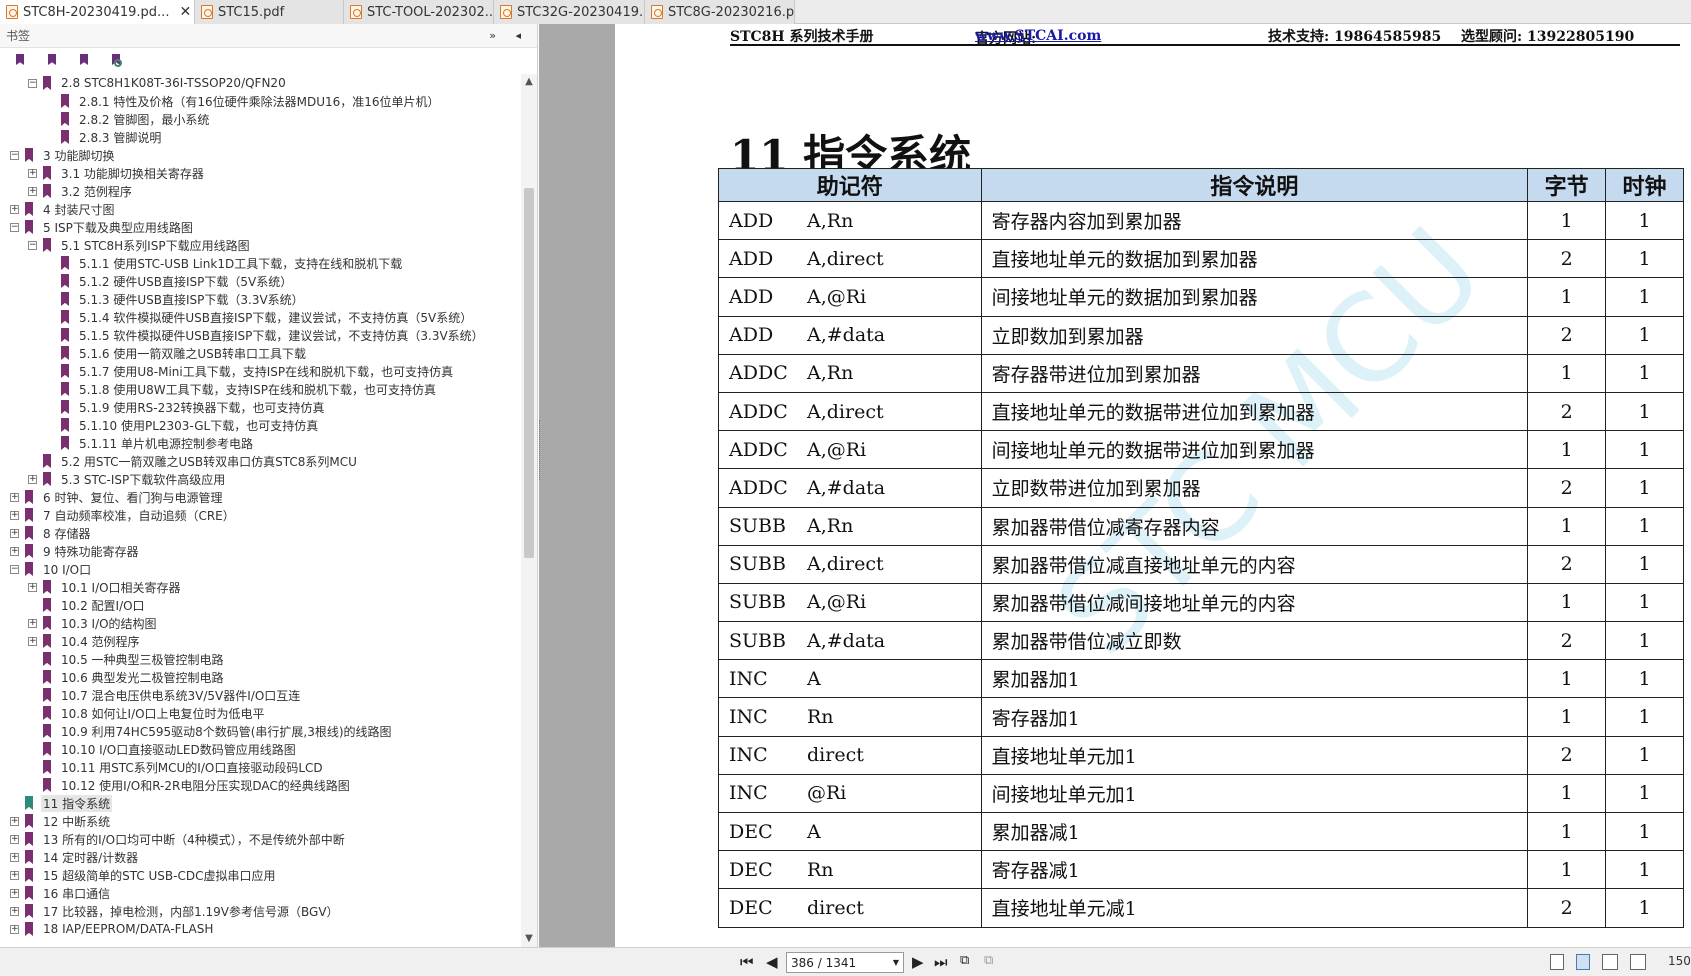  Describe the element at coordinates (183, 425) in the screenshot. I see `bookmark-item: 5.1.10 使用PL2303-GL下载，也可支持仿真` at that location.